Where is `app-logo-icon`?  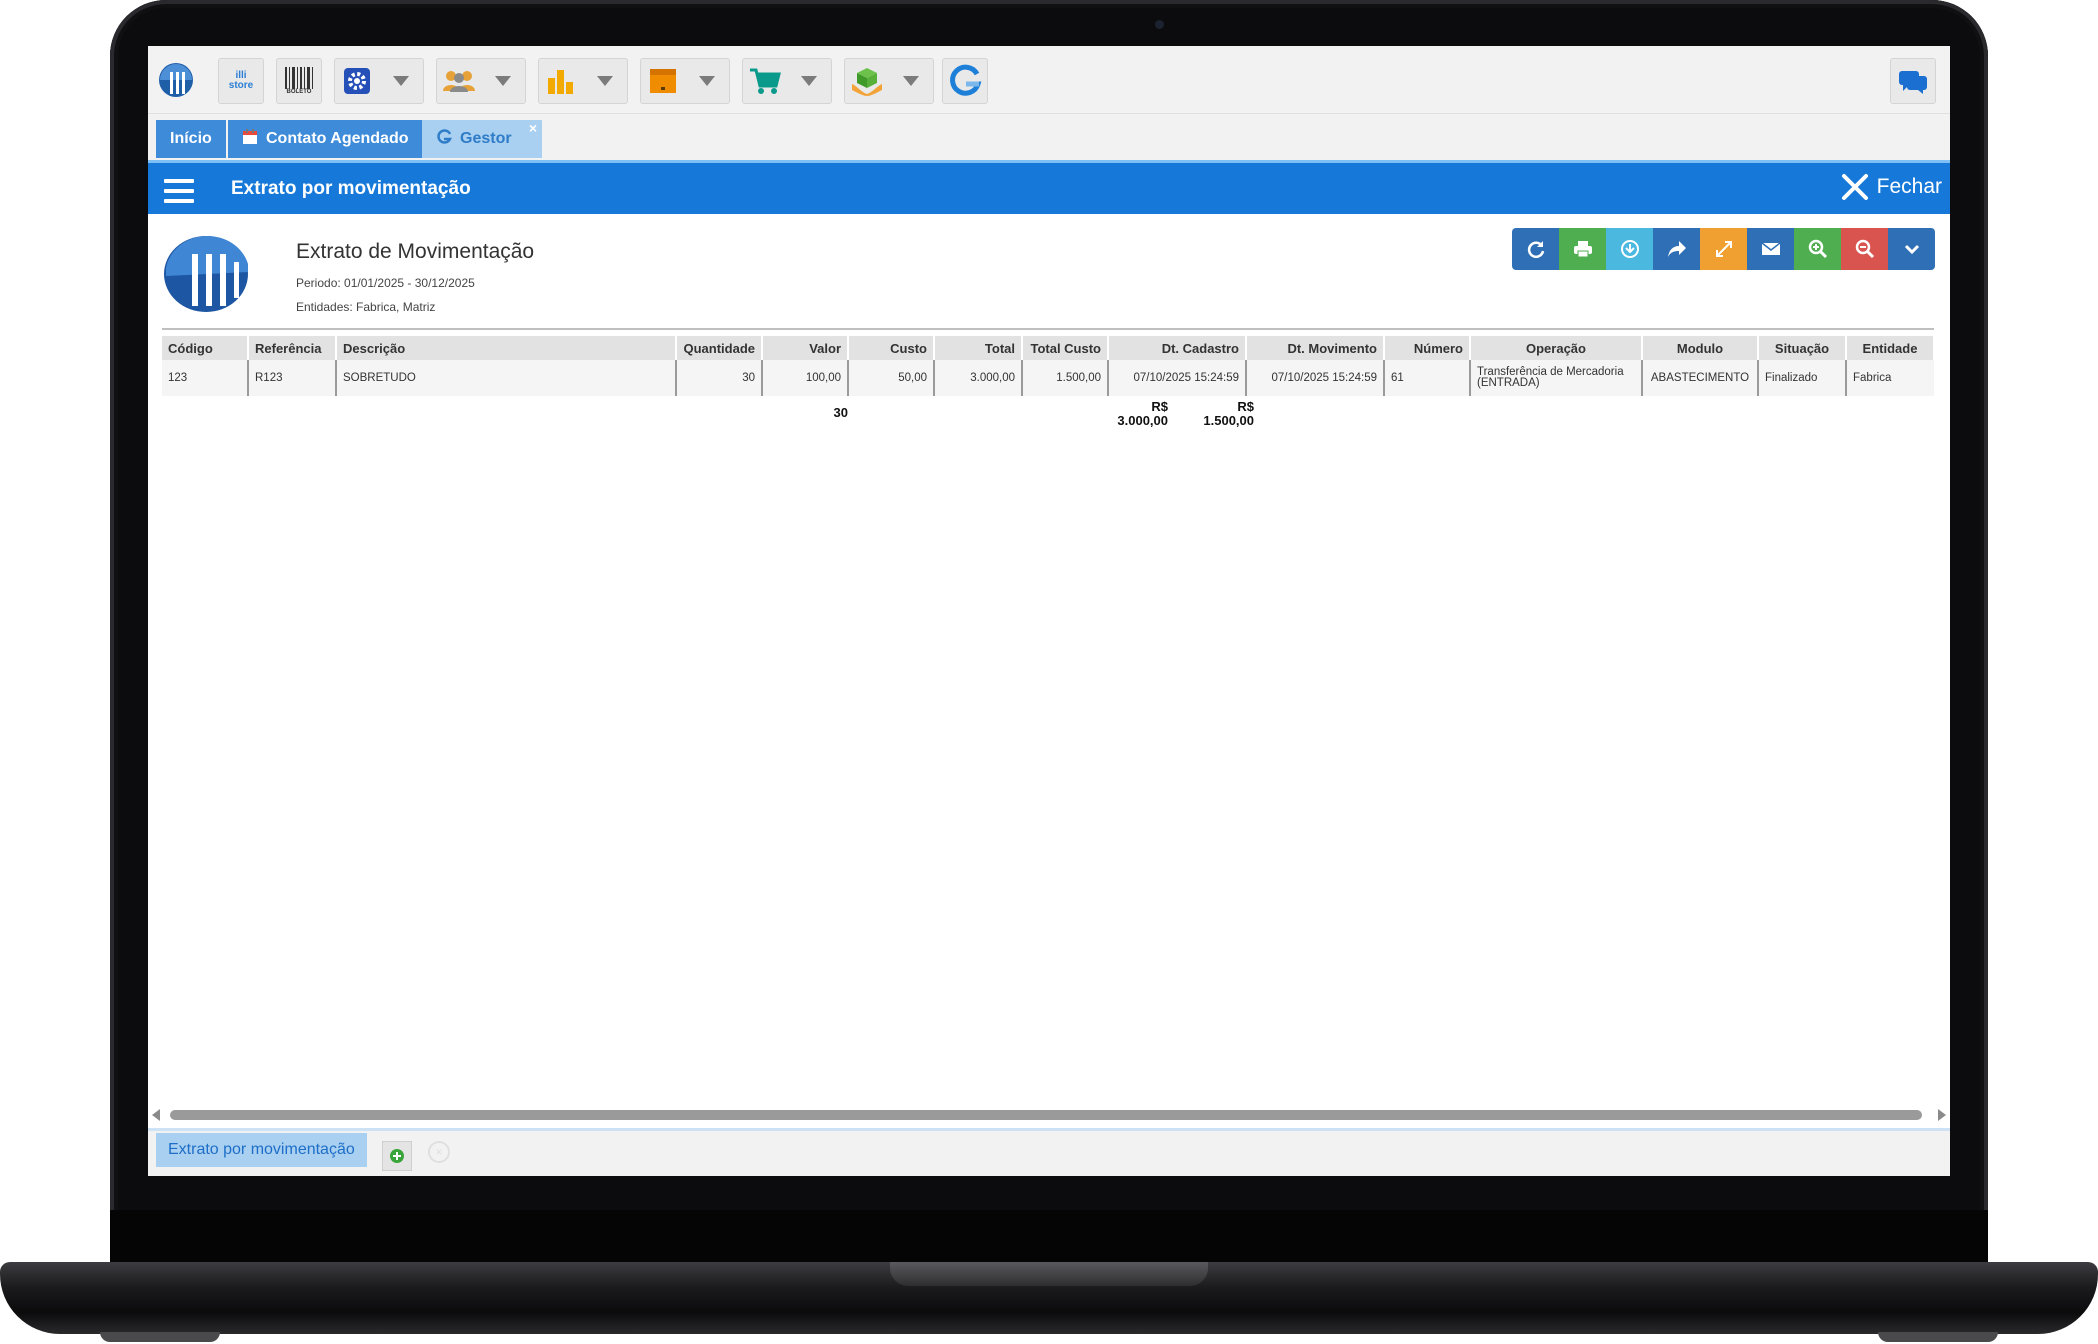
app-logo-icon is located at coordinates (176, 80).